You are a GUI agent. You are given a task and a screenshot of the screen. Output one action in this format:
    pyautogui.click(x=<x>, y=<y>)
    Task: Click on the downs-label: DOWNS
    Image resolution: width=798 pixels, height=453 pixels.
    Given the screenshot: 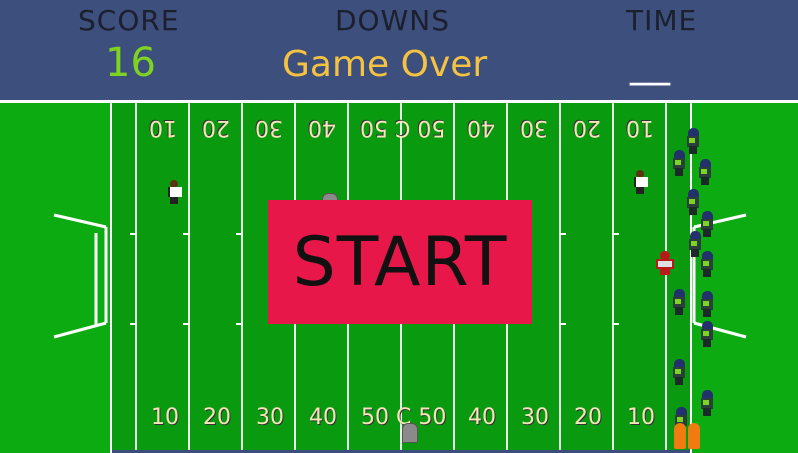 What is the action you would take?
    pyautogui.click(x=393, y=20)
    